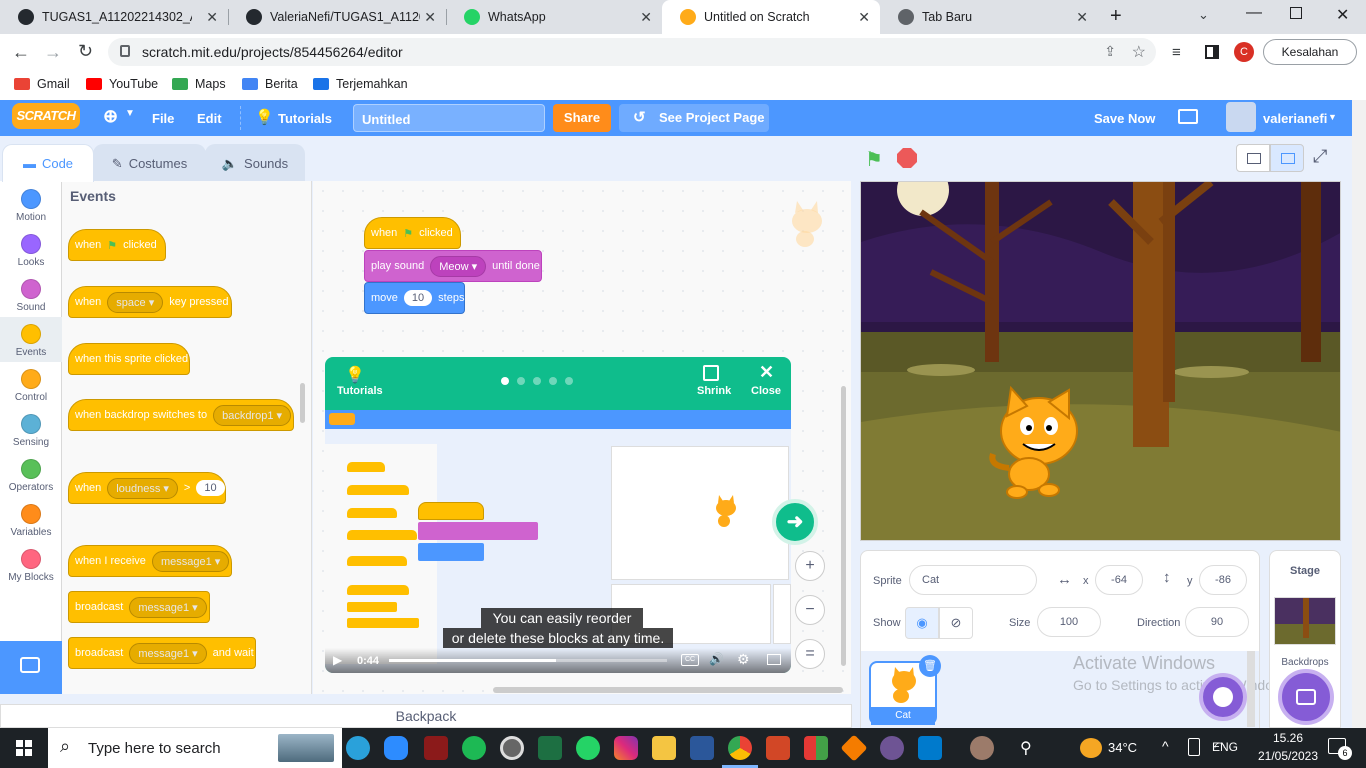 Image resolution: width=1366 pixels, height=768 pixels. I want to click on avatar, so click(1241, 117).